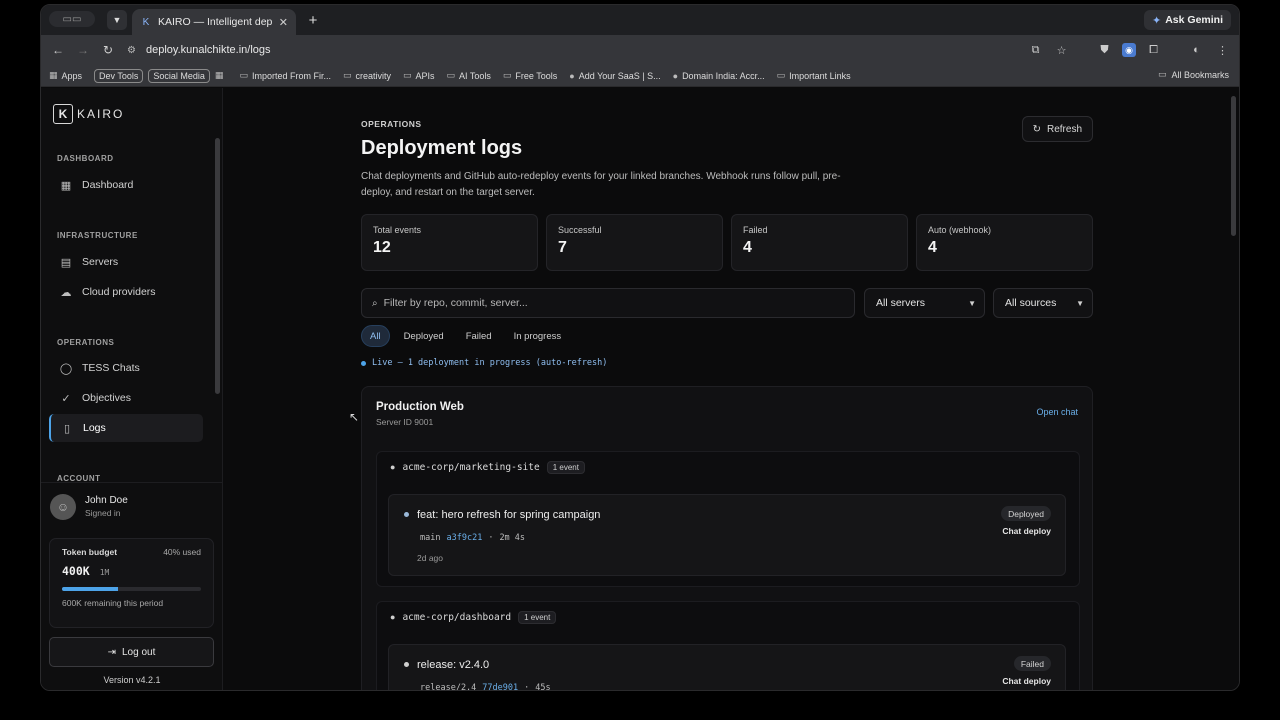 This screenshot has width=1280, height=720. I want to click on kairo-logo: K KAIRO, so click(88, 114).